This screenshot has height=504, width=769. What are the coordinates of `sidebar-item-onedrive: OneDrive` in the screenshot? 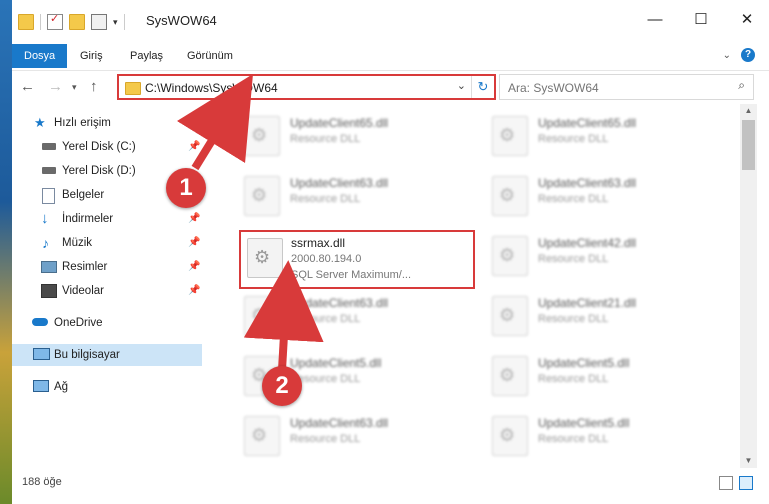 It's located at (107, 323).